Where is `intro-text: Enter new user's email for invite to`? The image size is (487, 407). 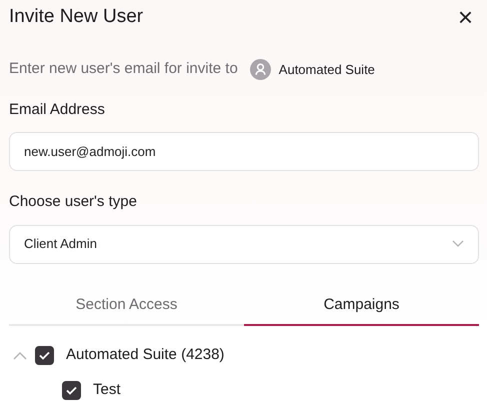
intro-text: Enter new user's email for invite to is located at coordinates (123, 69).